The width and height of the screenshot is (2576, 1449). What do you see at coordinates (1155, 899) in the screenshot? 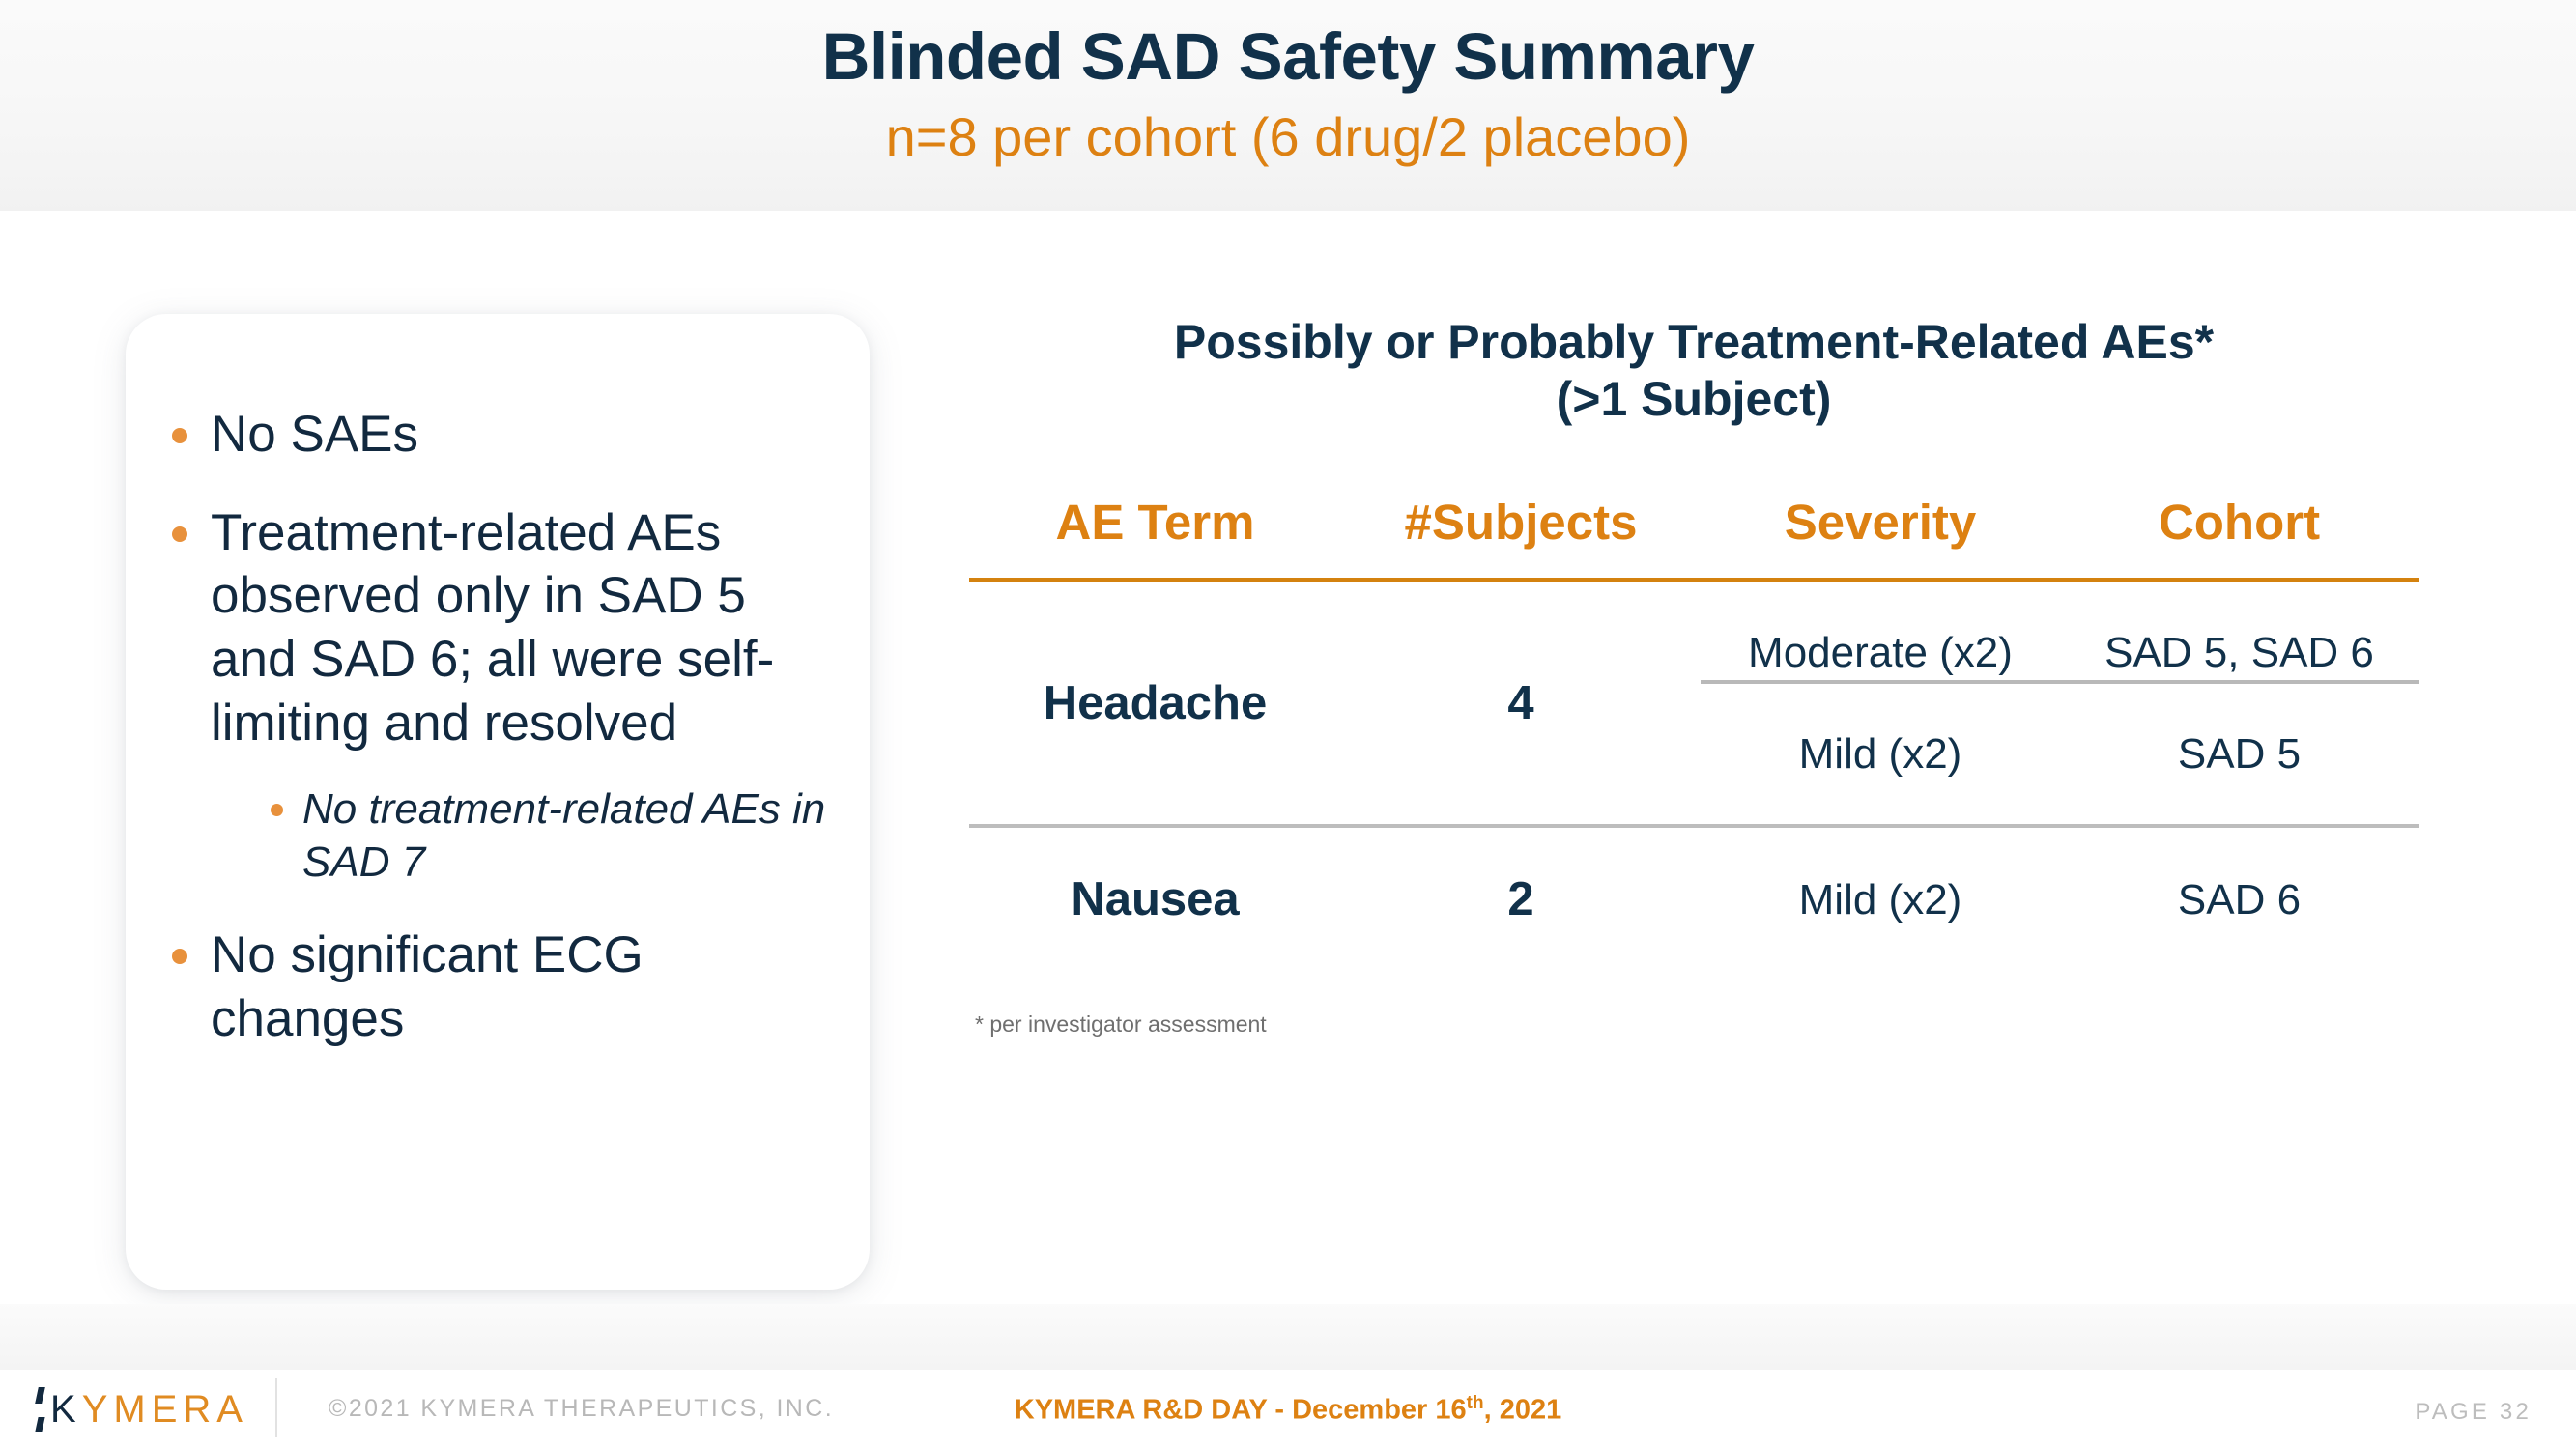
I see `cell-ae-term: Nausea` at bounding box center [1155, 899].